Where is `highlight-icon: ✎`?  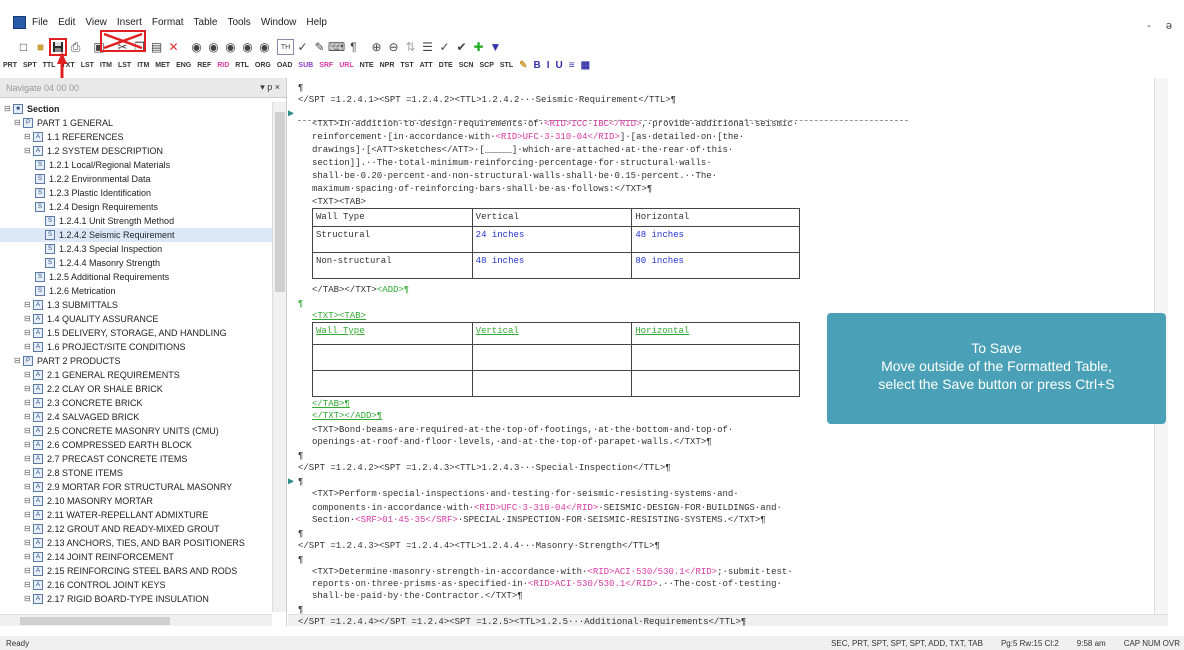 highlight-icon: ✎ is located at coordinates (319, 47).